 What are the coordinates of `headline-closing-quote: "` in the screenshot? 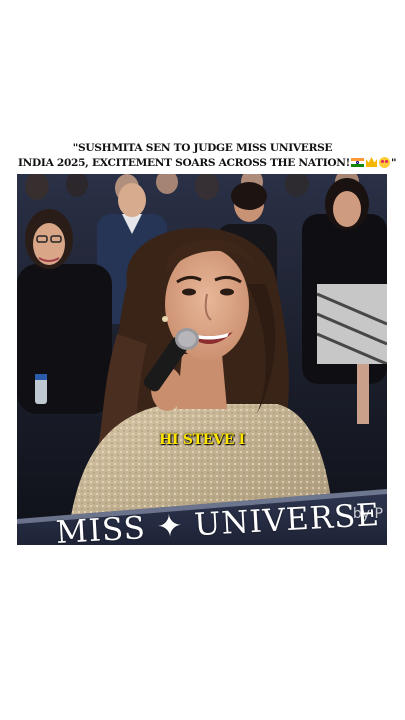 It's located at (394, 163).